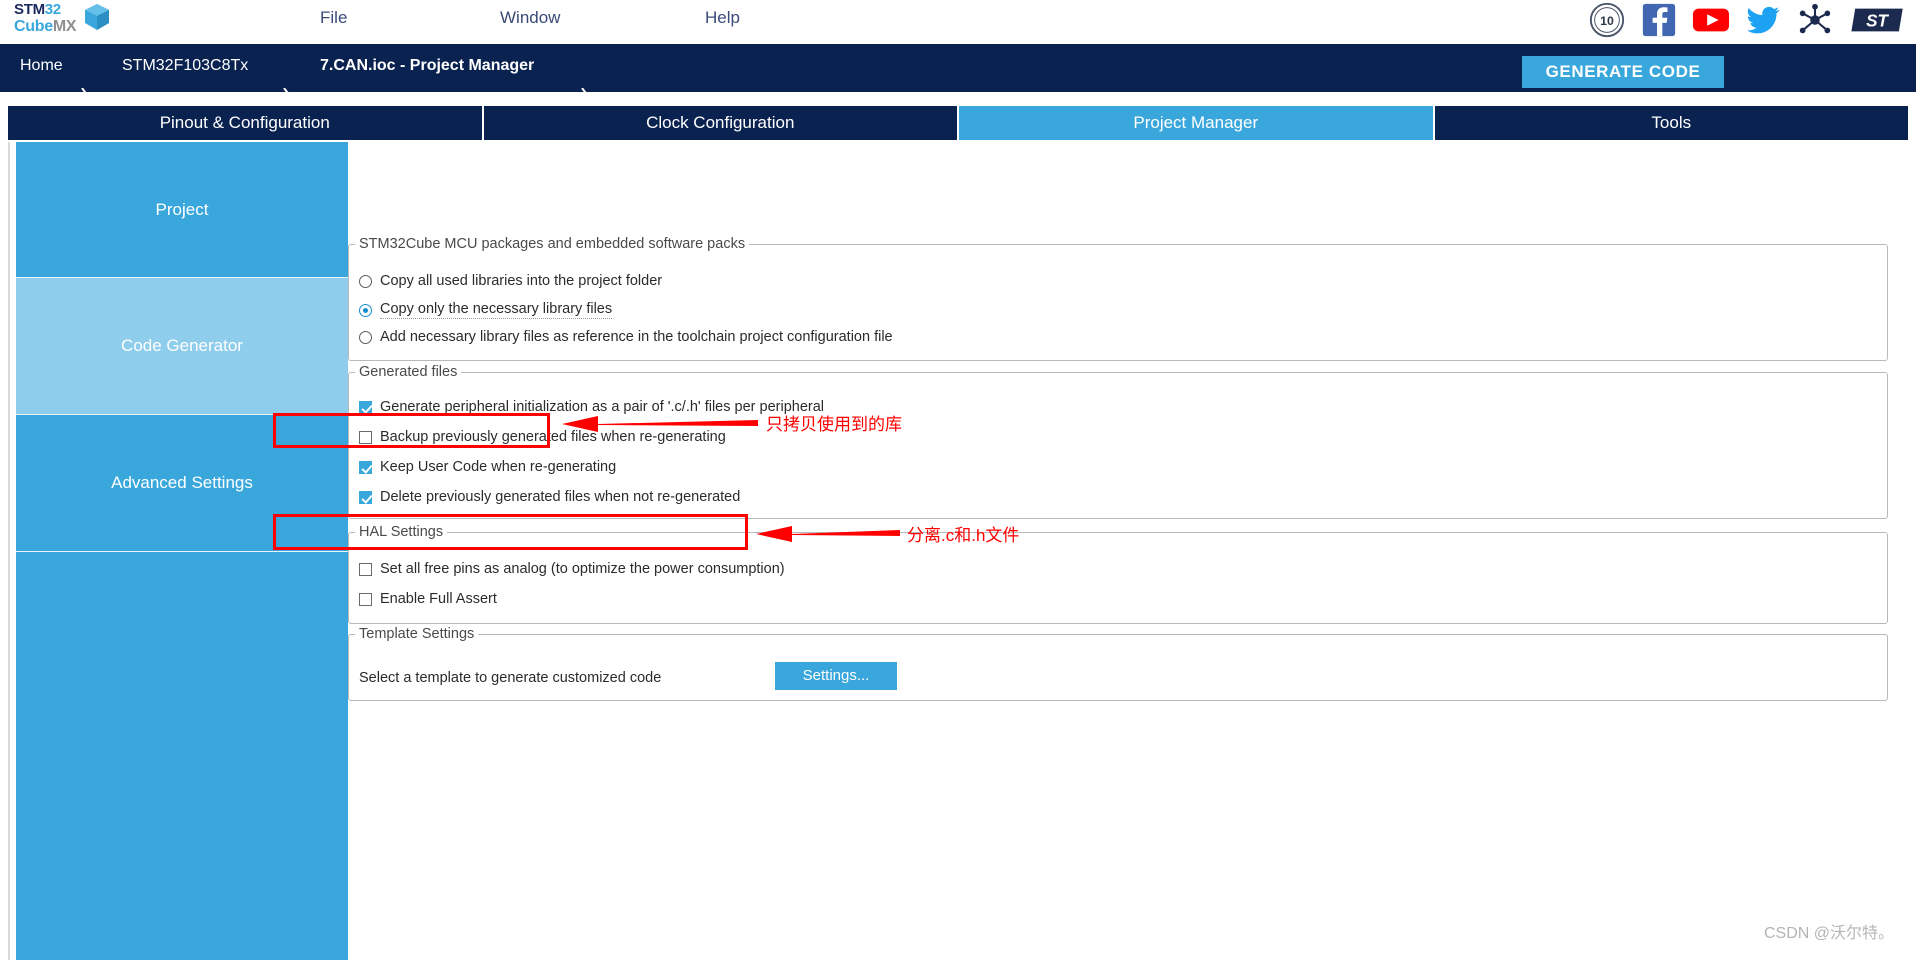  Describe the element at coordinates (182, 756) in the screenshot. I see `sidebar-empty-area` at that location.